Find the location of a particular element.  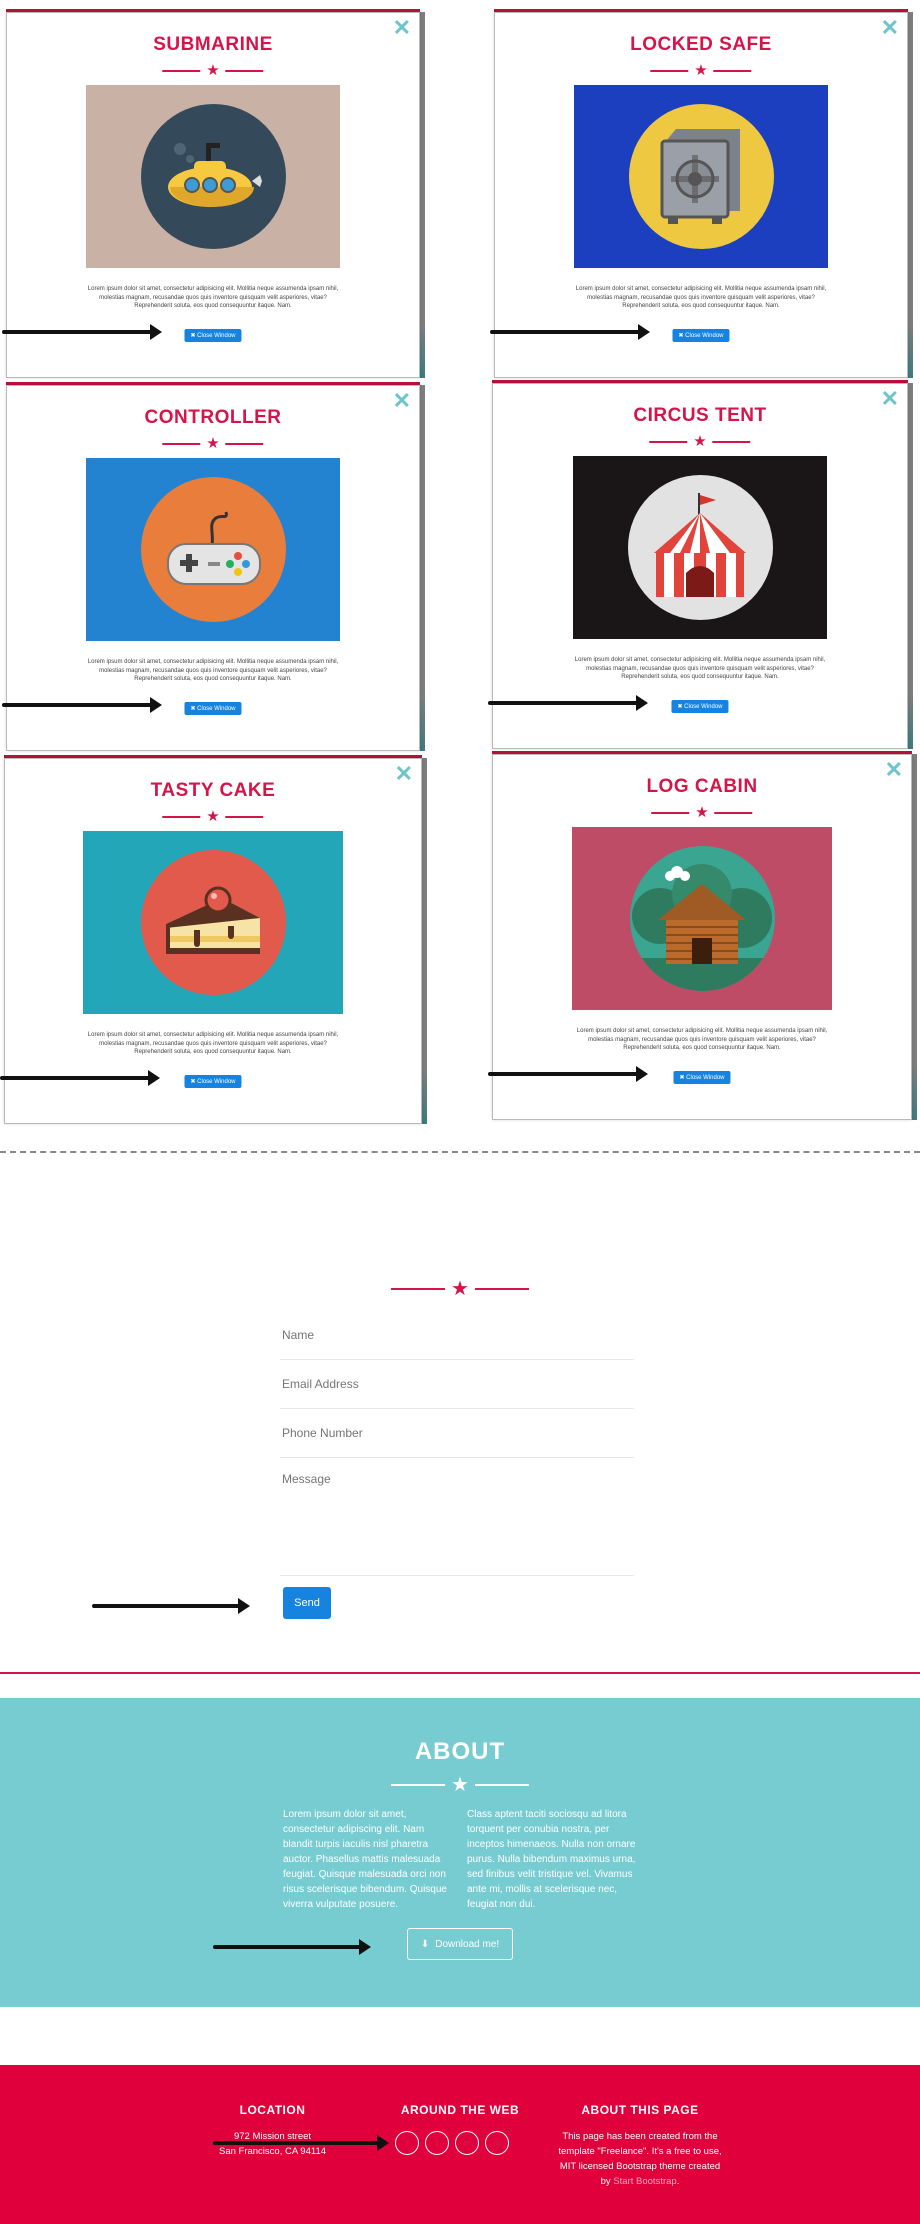

download-button: ⬇ Download me! is located at coordinates (460, 1944).